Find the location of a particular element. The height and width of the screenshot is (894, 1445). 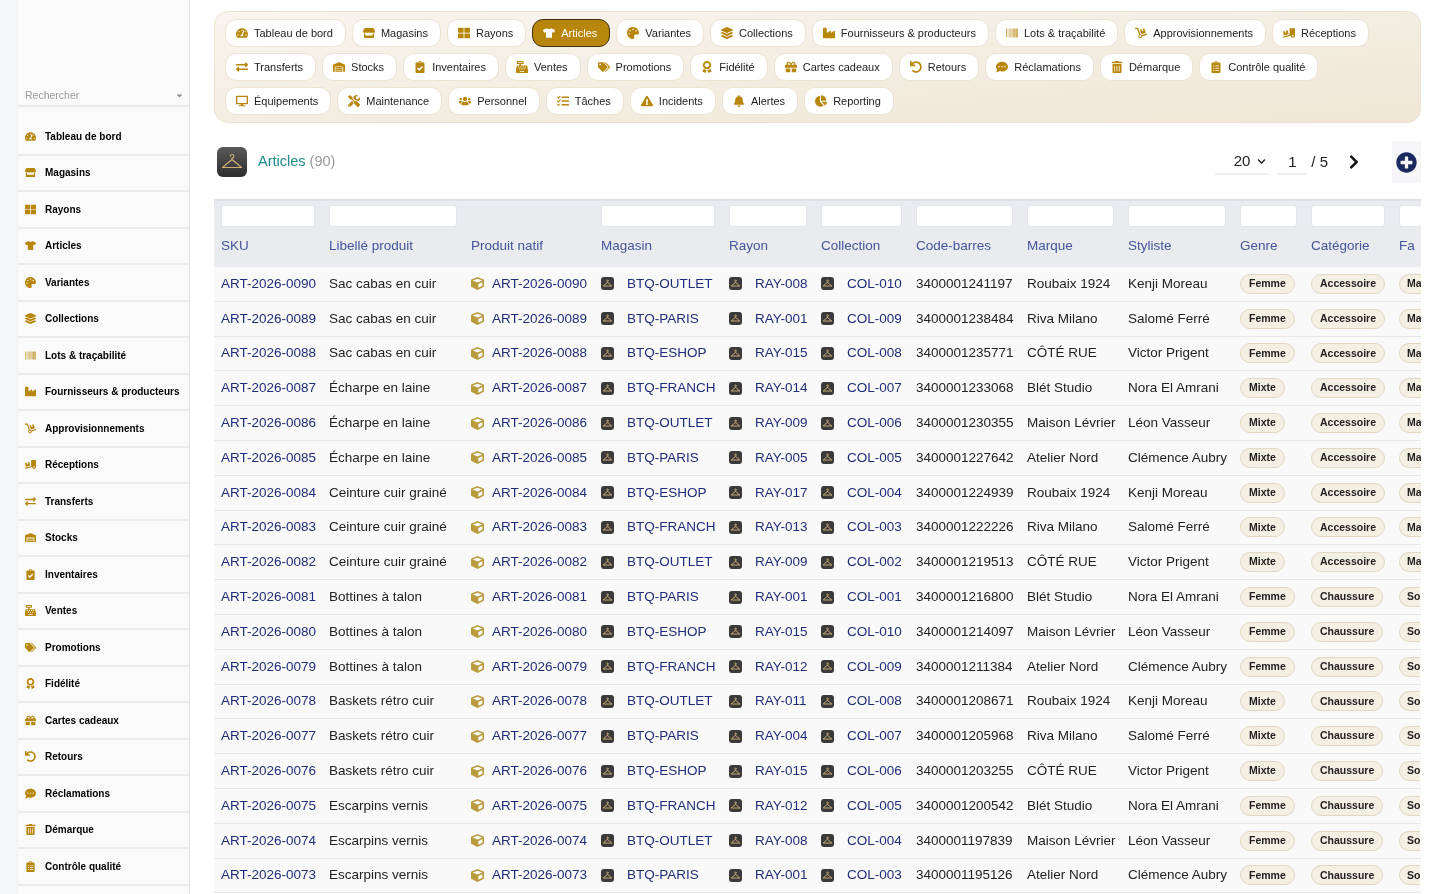

product-link: ART-2026-0083 is located at coordinates (540, 527).